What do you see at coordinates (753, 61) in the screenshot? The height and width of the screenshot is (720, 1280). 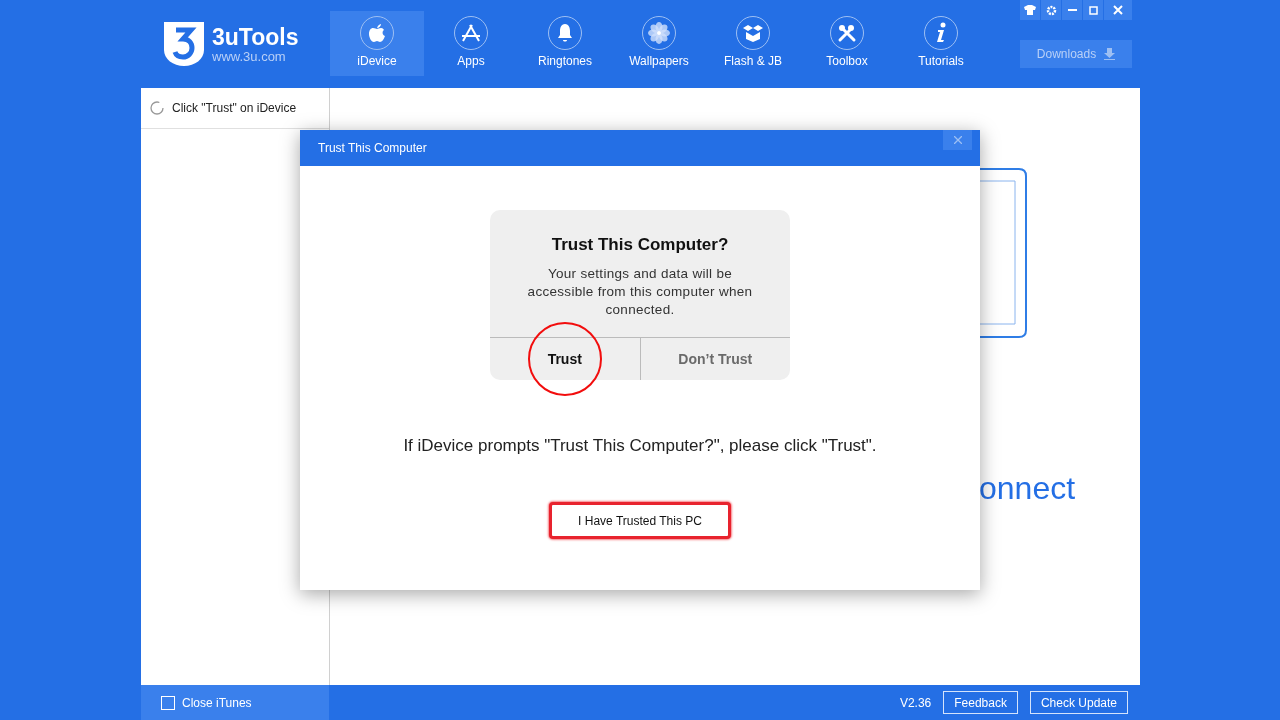 I see `nav-label: Flash & JB` at bounding box center [753, 61].